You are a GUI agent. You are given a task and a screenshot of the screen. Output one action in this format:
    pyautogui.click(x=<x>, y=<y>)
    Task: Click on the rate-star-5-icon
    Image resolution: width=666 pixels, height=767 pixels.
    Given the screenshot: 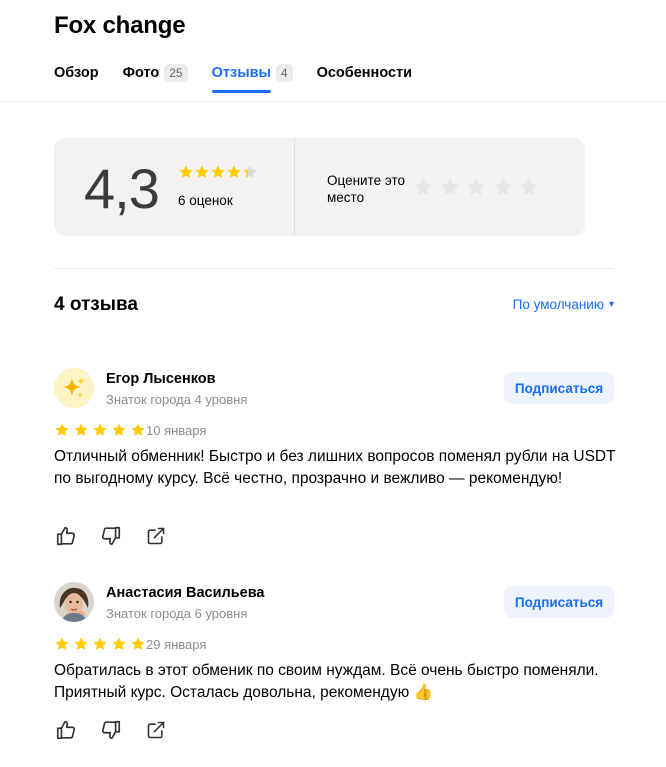 What is the action you would take?
    pyautogui.click(x=529, y=187)
    